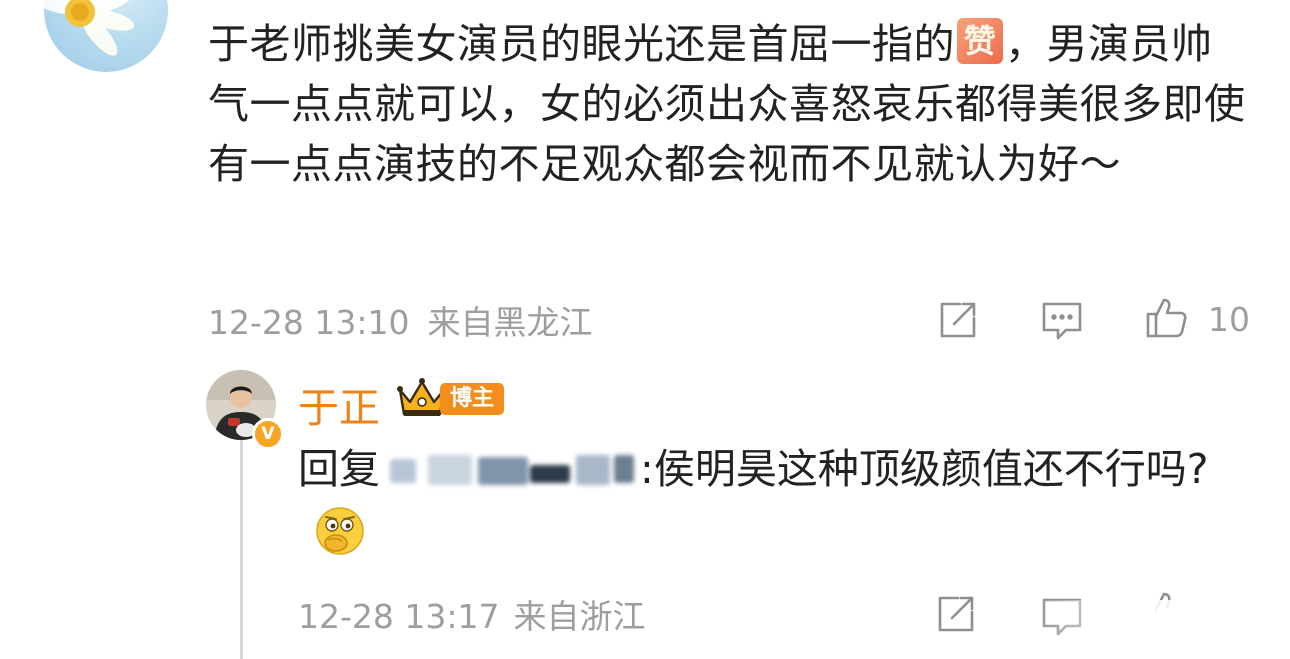 Image resolution: width=1290 pixels, height=659 pixels. I want to click on comment-icon, so click(1062, 320).